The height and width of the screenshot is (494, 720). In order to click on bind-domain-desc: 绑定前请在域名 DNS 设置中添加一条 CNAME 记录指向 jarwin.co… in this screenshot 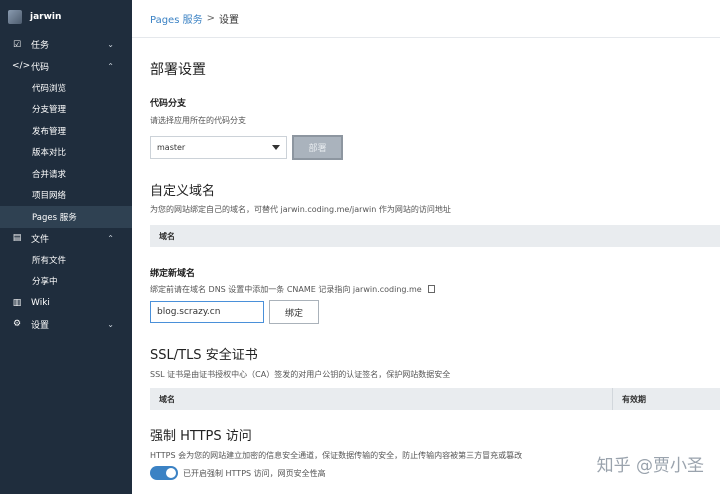, I will do `click(292, 289)`.